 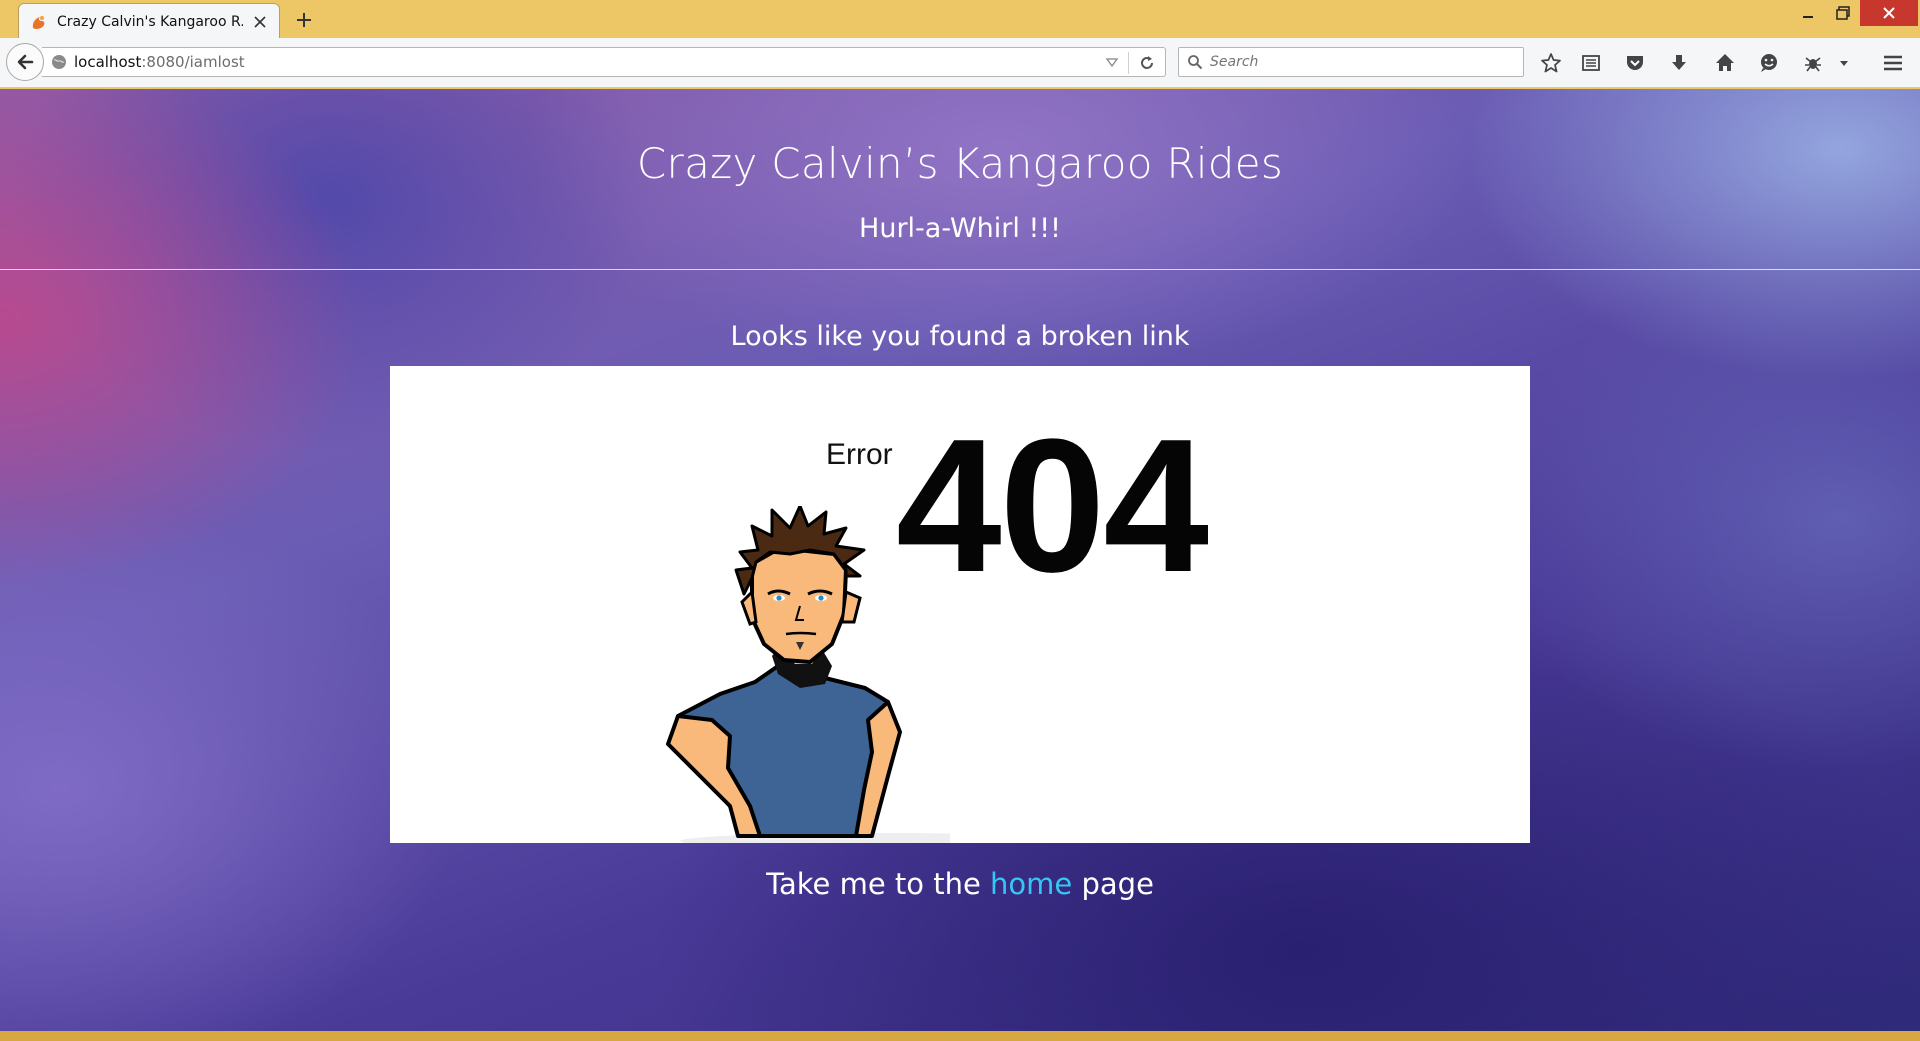 I want to click on back-button, so click(x=25, y=62).